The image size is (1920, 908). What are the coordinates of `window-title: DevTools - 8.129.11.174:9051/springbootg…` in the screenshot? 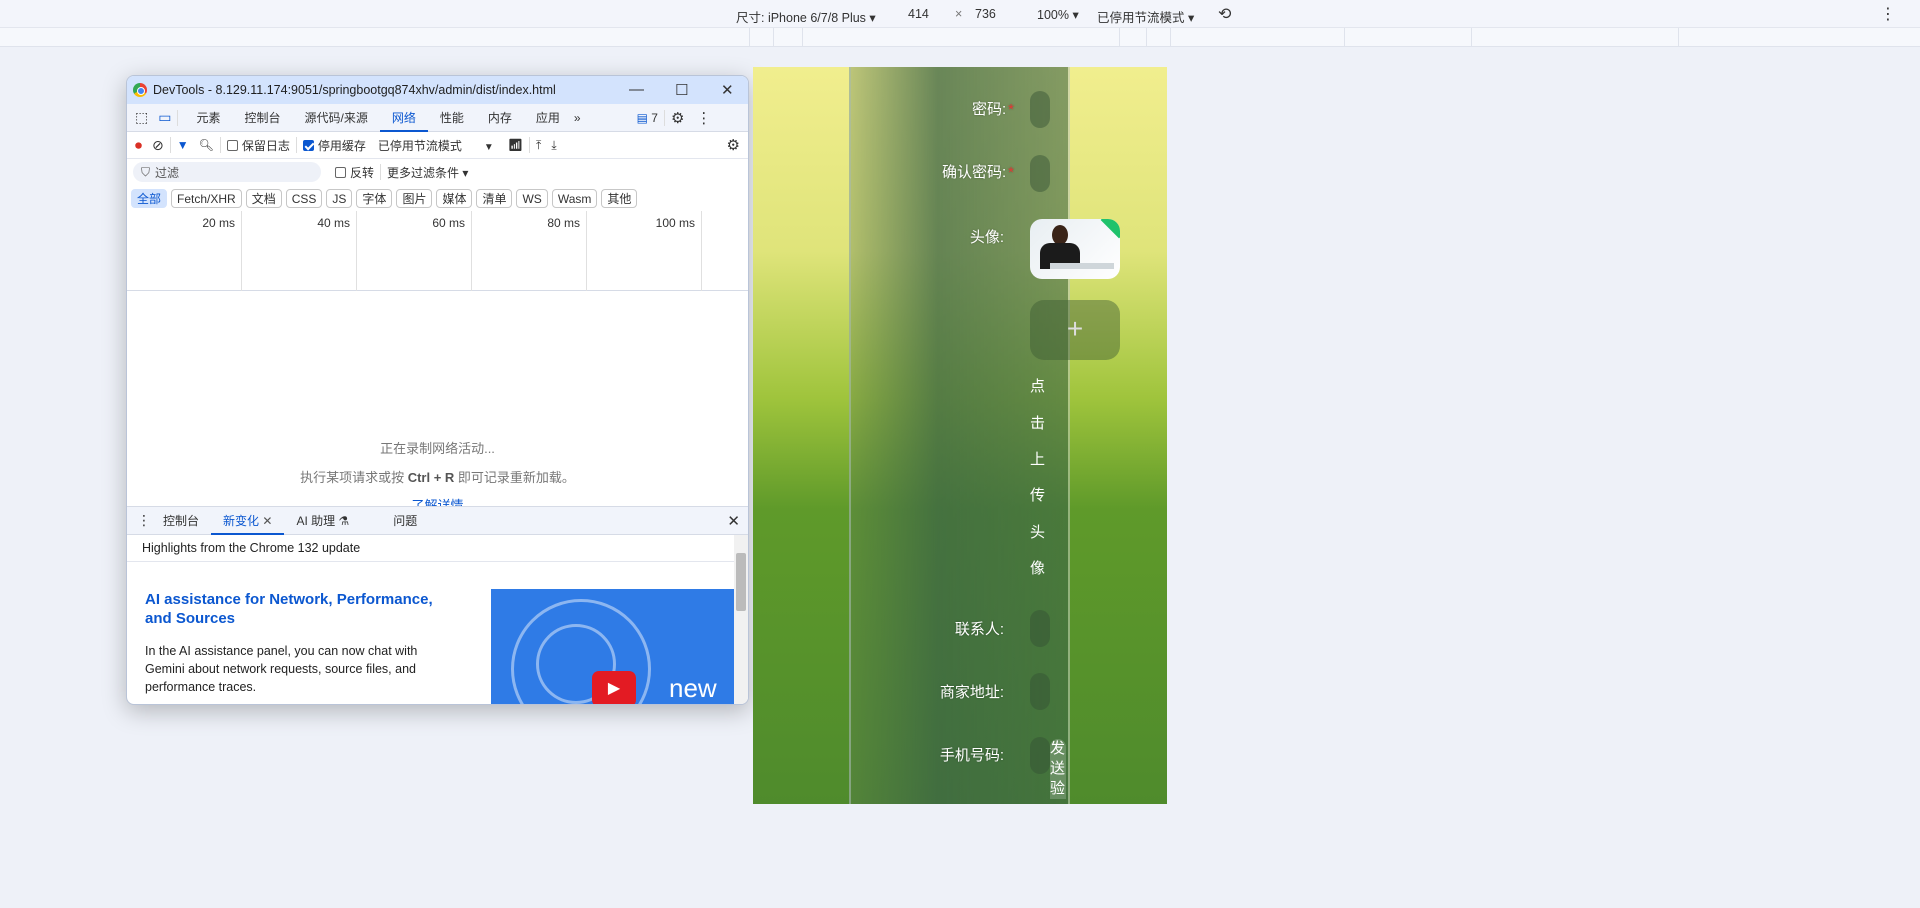 It's located at (354, 90).